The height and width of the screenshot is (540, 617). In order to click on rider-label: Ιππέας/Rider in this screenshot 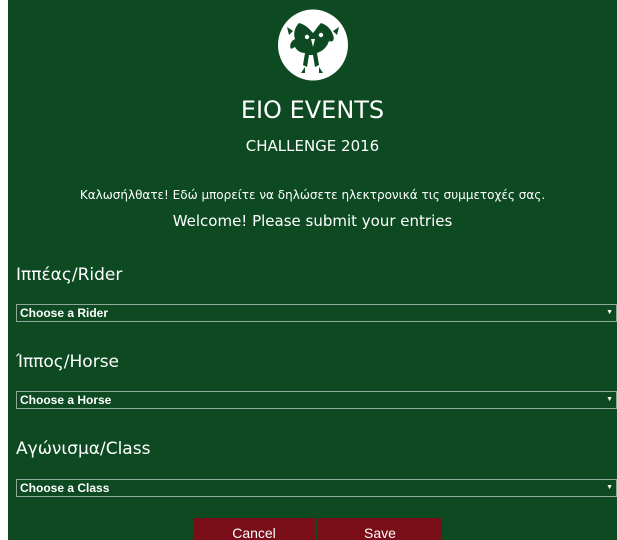, I will do `click(69, 275)`.